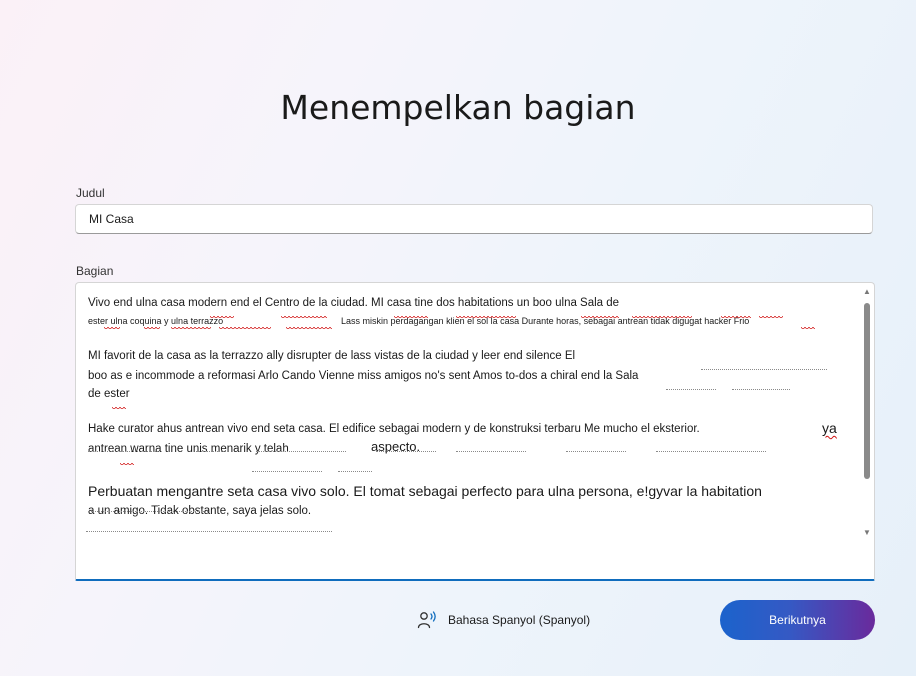  Describe the element at coordinates (426, 620) in the screenshot. I see `speaker-voice-icon` at that location.